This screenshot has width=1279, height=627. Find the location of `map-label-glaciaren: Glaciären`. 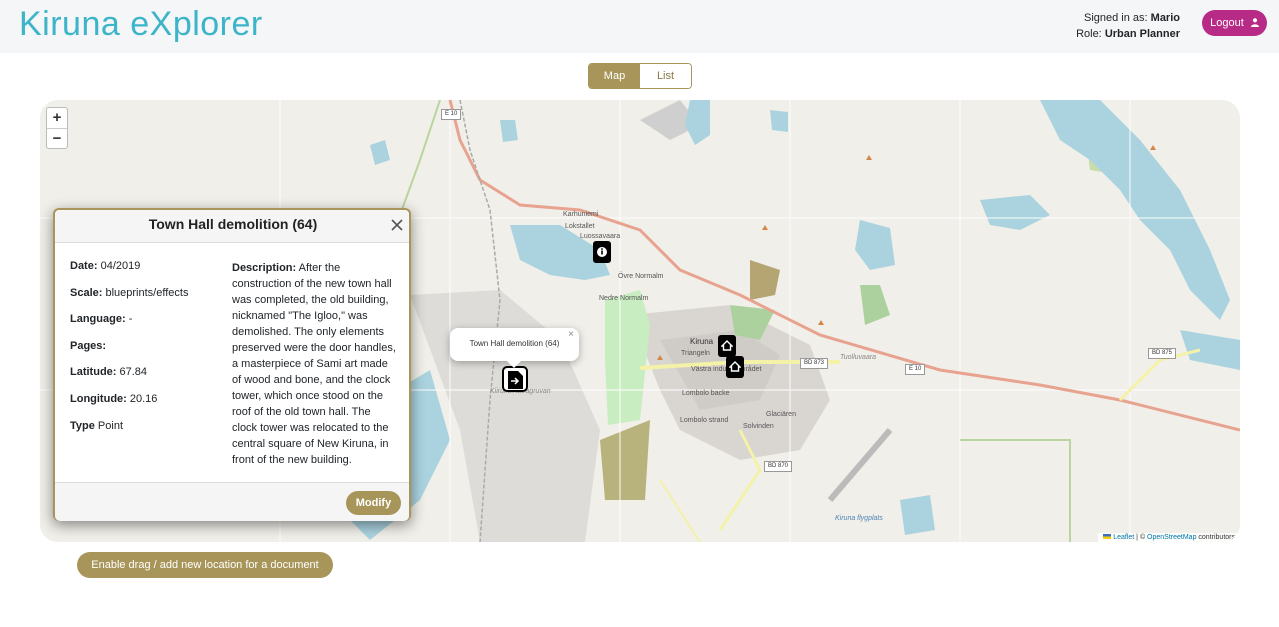

map-label-glaciaren: Glaciären is located at coordinates (781, 414).